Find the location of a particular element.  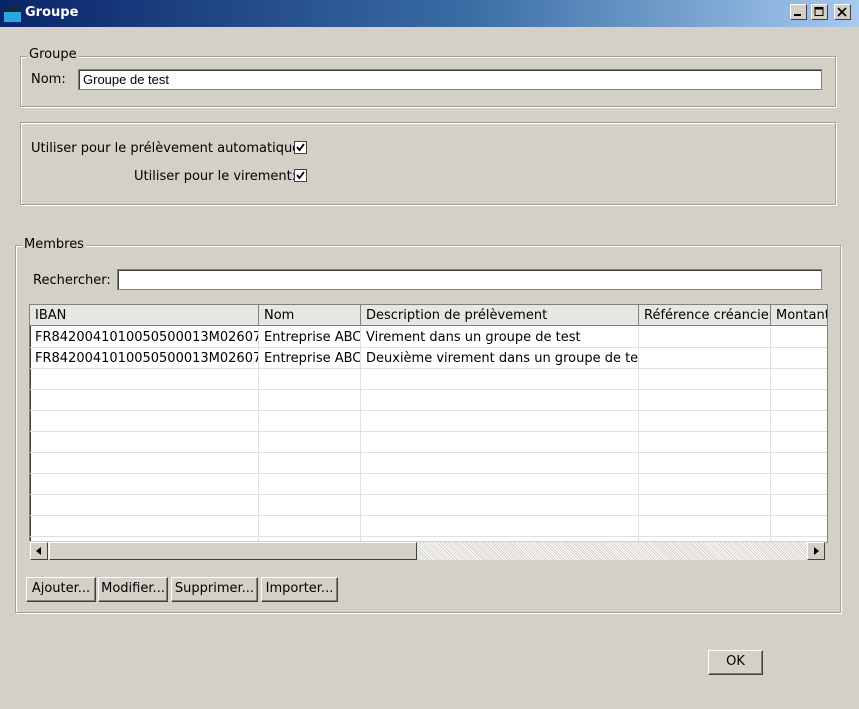

direct-debit-checkbox is located at coordinates (300, 147).